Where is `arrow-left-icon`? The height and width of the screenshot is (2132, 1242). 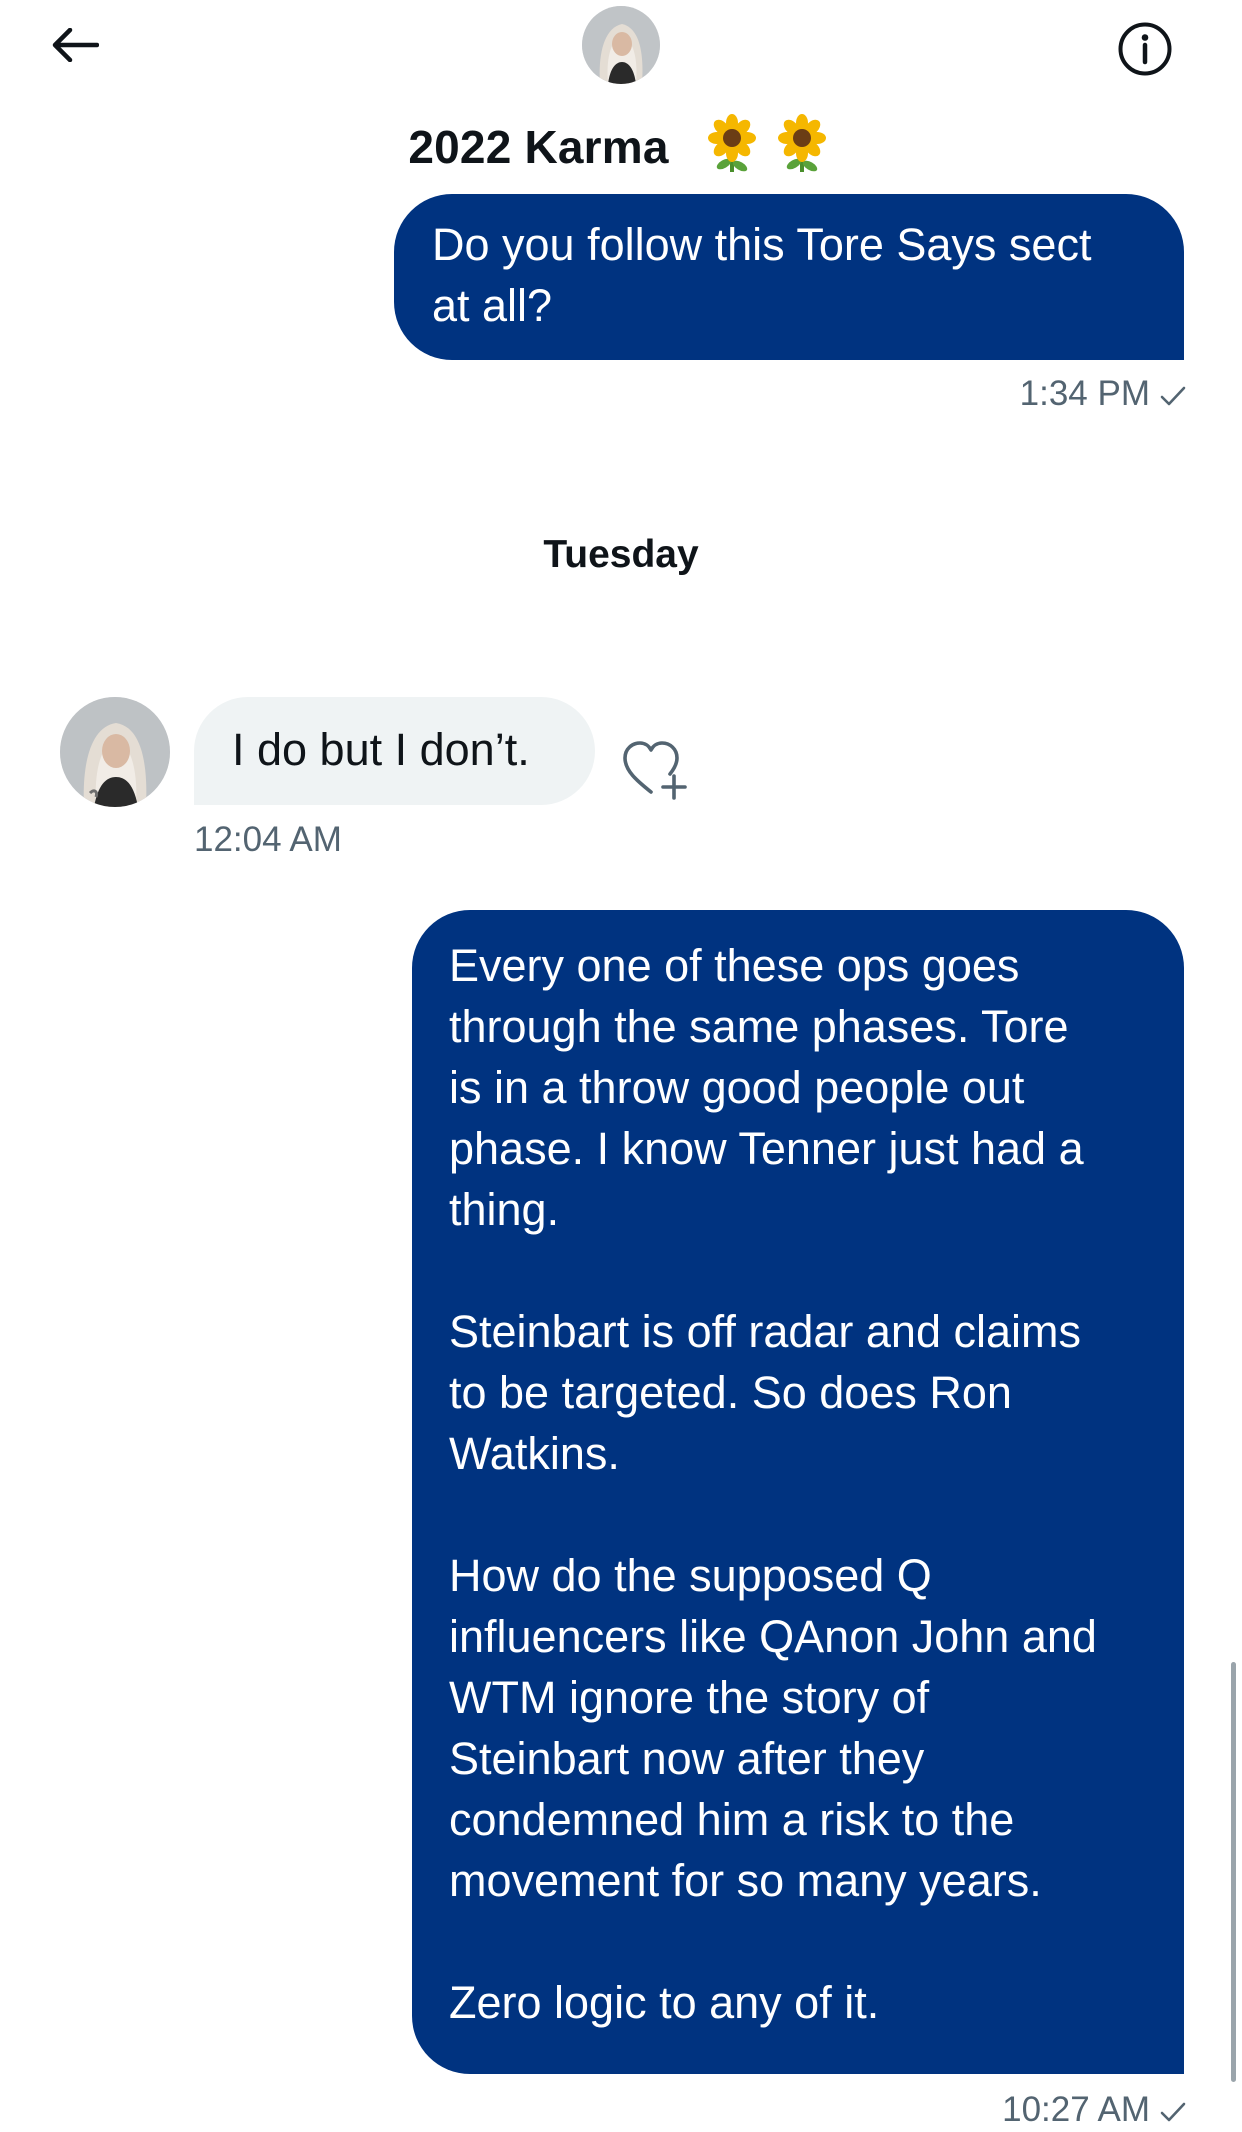 arrow-left-icon is located at coordinates (75, 45).